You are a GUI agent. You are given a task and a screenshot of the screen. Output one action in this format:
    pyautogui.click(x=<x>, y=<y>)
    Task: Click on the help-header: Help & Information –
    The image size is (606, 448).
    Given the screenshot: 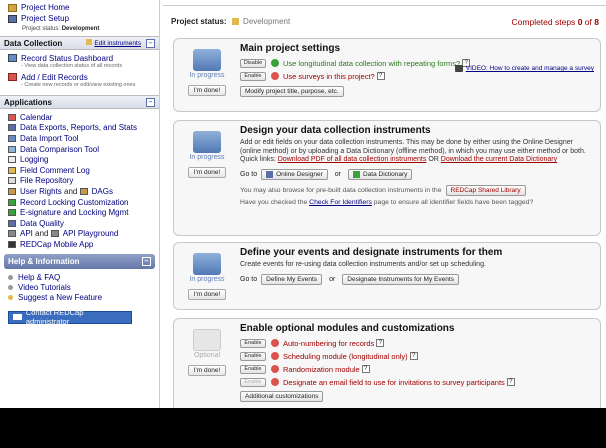 What is the action you would take?
    pyautogui.click(x=79, y=261)
    